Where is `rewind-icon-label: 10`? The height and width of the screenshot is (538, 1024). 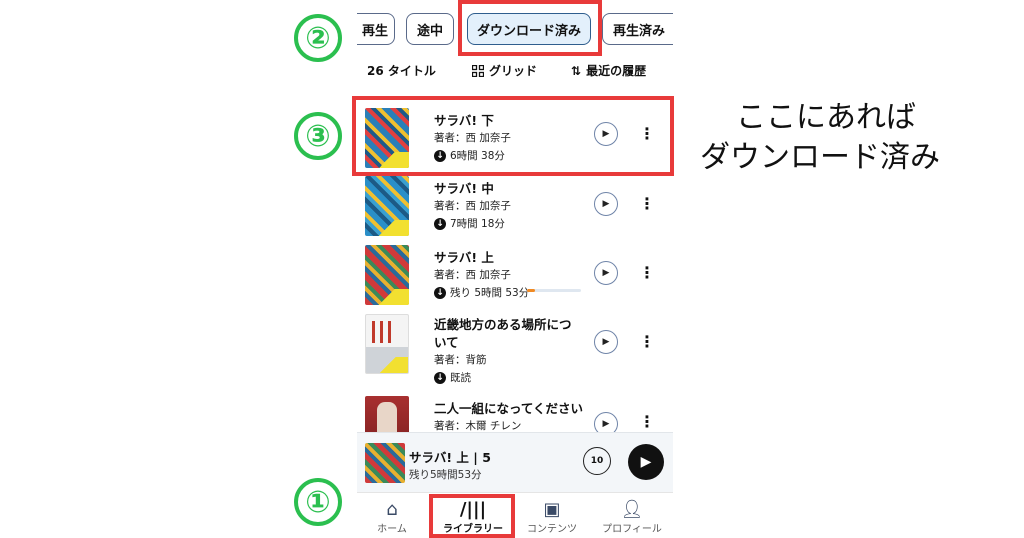 rewind-icon-label: 10 is located at coordinates (597, 461).